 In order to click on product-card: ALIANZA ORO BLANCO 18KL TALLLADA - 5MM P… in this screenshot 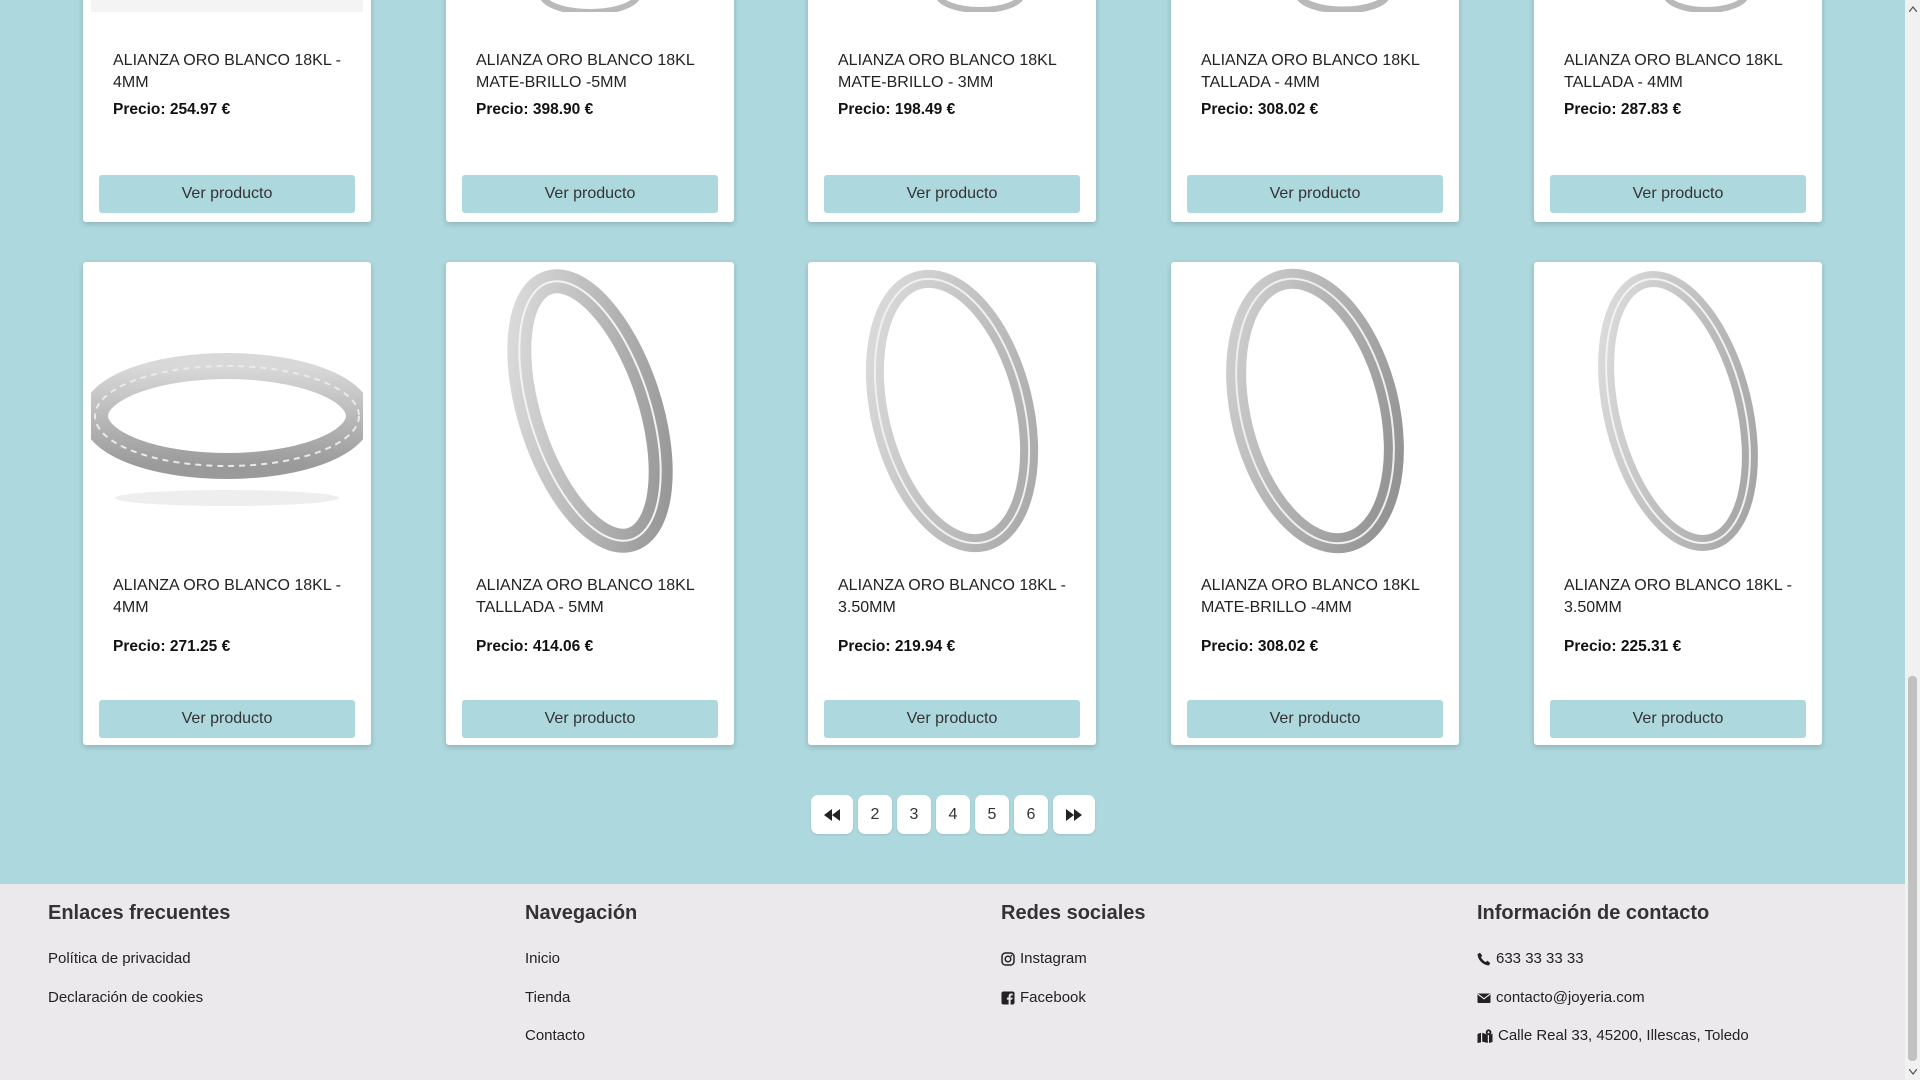, I will do `click(590, 503)`.